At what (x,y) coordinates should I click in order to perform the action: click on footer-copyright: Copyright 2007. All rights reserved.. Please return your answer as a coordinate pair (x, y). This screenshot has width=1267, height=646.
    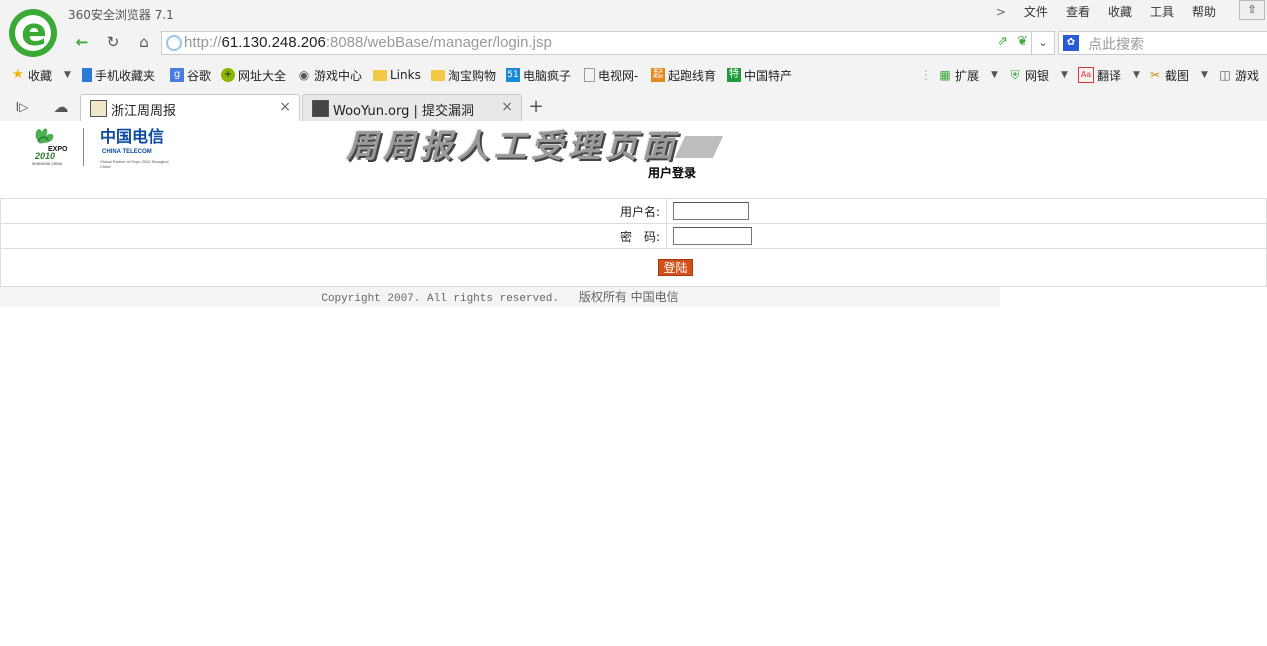
    Looking at the image, I should click on (440, 299).